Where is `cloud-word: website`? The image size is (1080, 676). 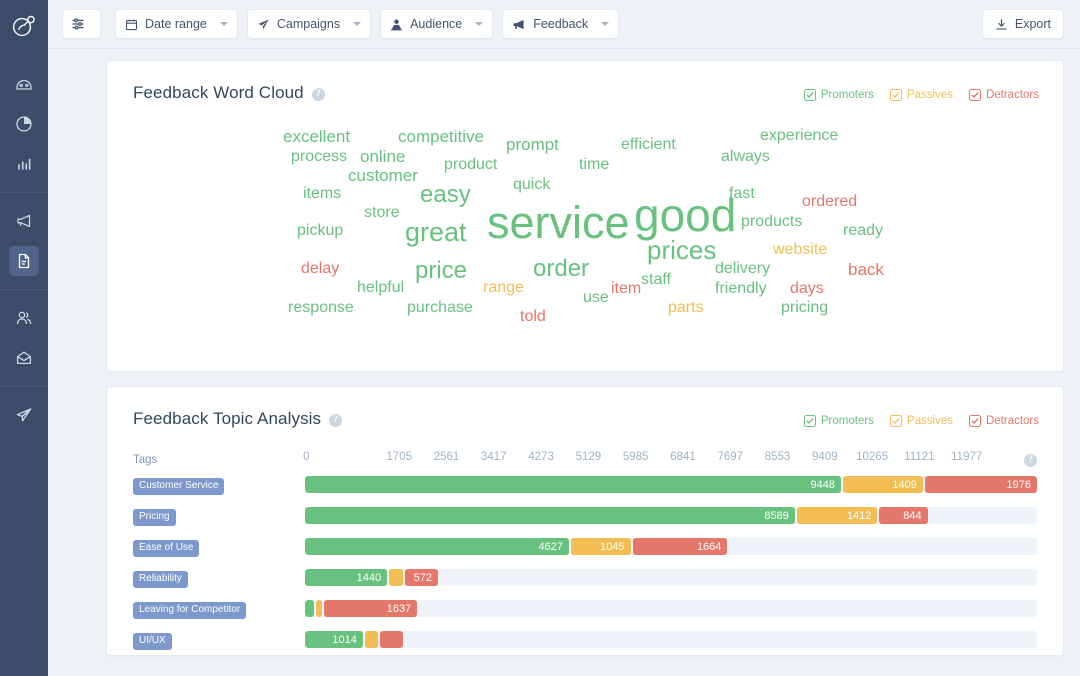
cloud-word: website is located at coordinates (800, 250).